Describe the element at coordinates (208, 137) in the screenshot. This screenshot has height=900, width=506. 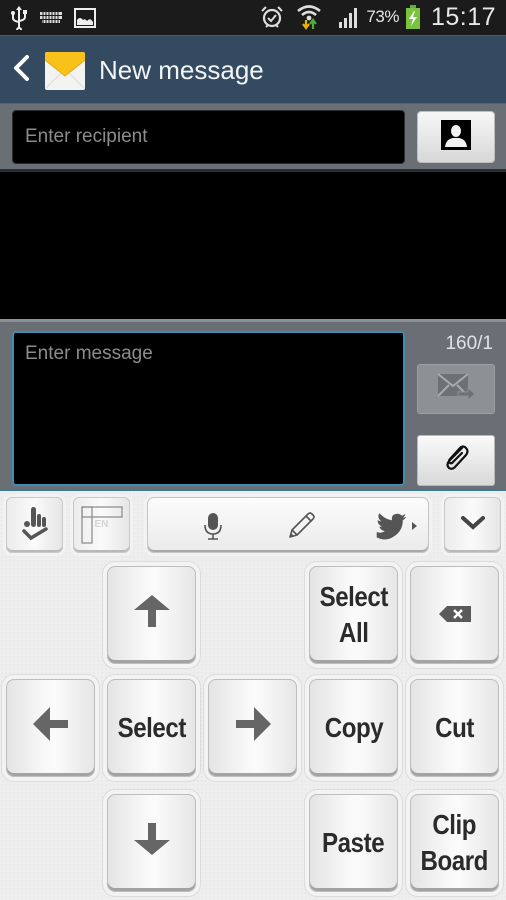
I see `recipient-input: Enter recipient` at that location.